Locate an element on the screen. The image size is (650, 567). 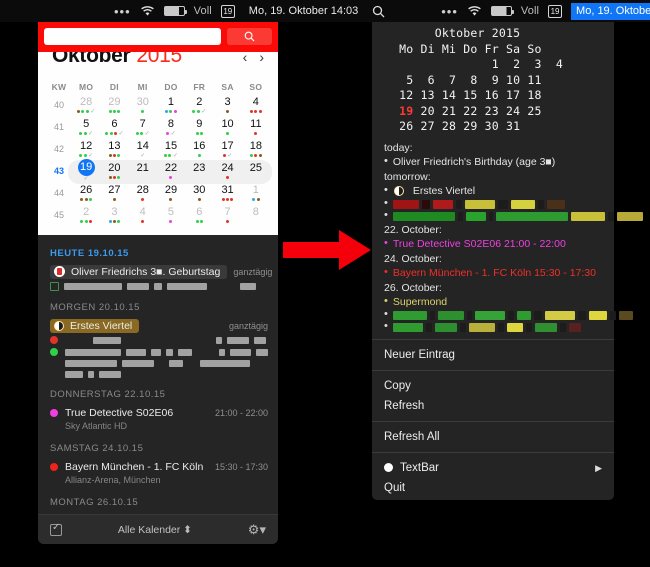
calendar-day-cell: 19 ✓ is located at coordinates (86, 171).